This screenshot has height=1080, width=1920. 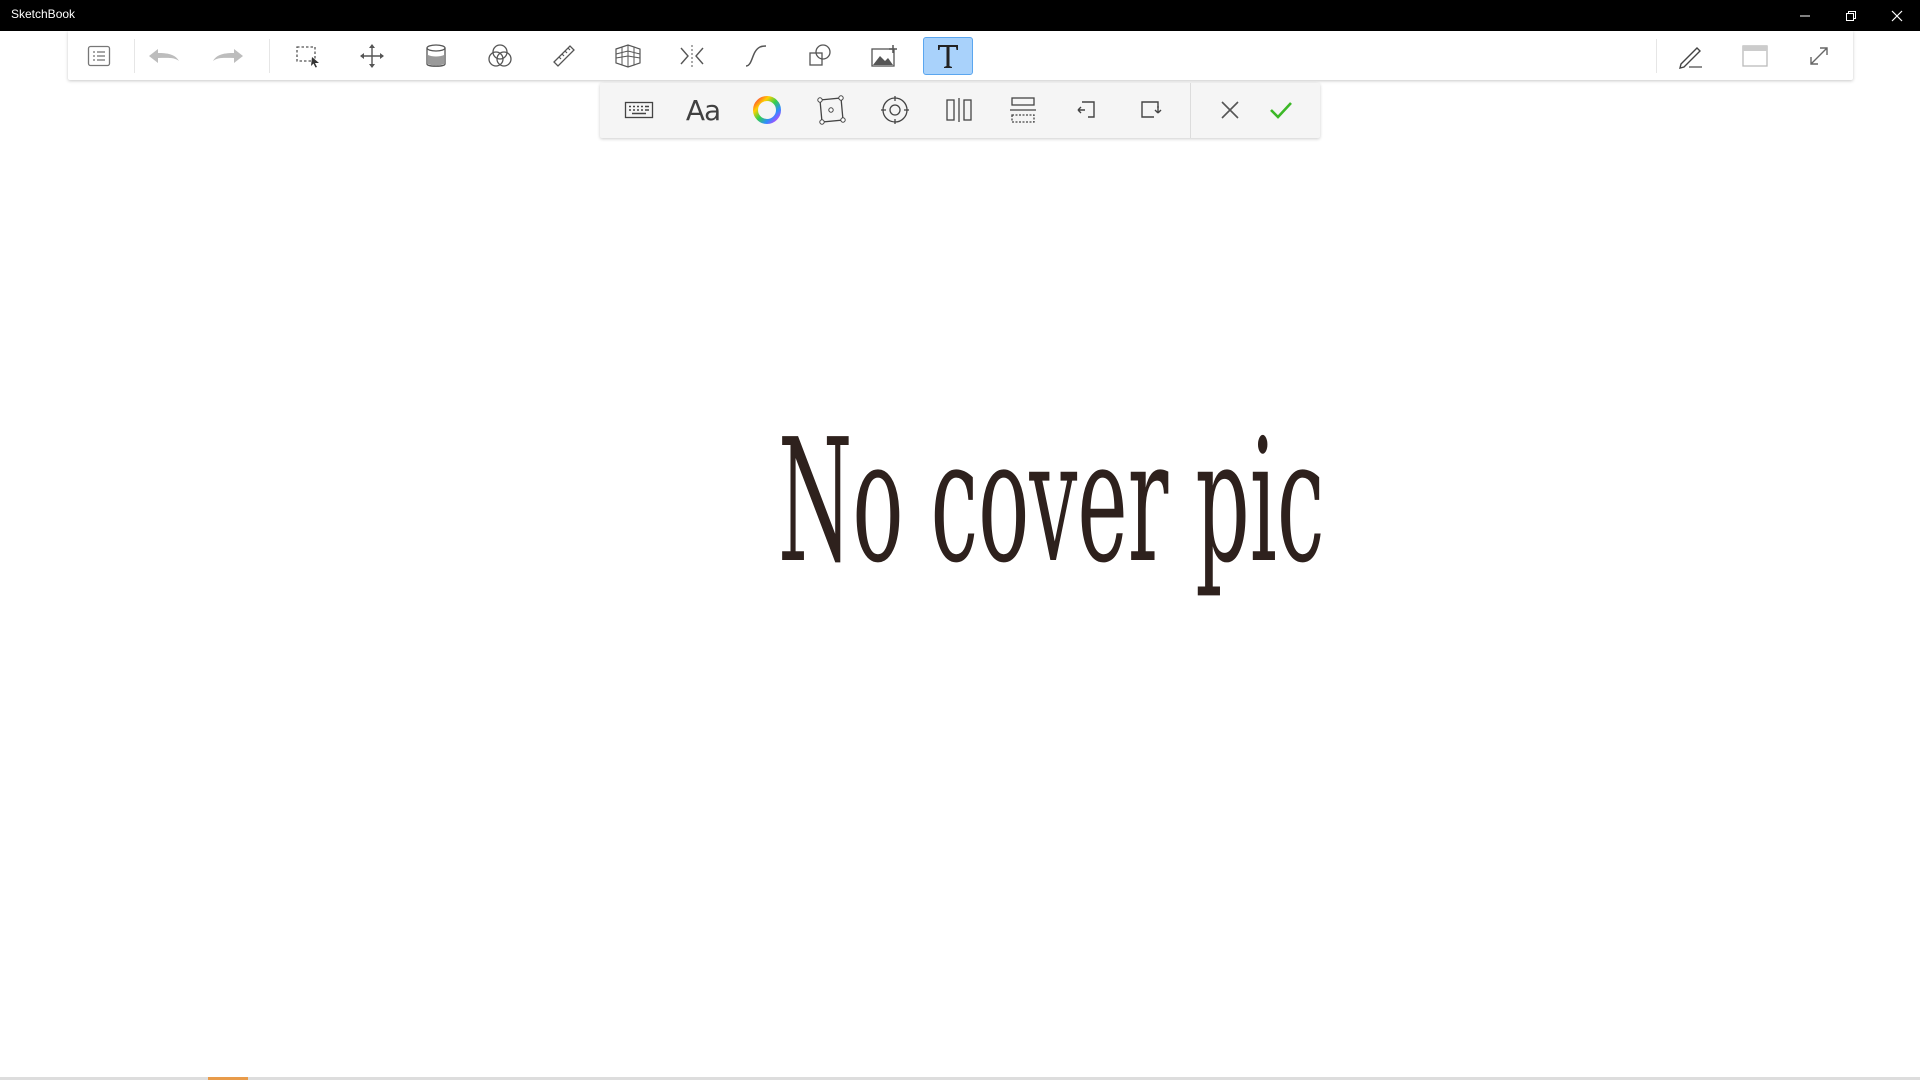 I want to click on undo-button, so click(x=164, y=56).